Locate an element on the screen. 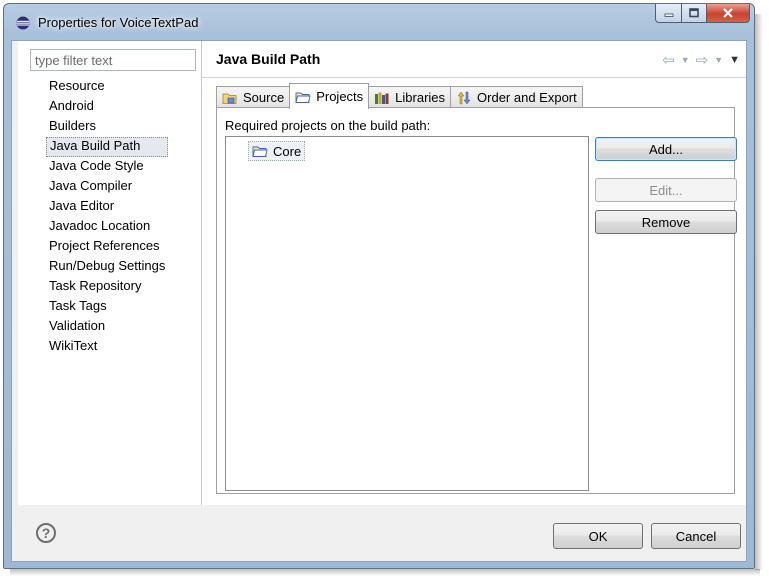 Image resolution: width=769 pixels, height=580 pixels. order-export-icon is located at coordinates (464, 97).